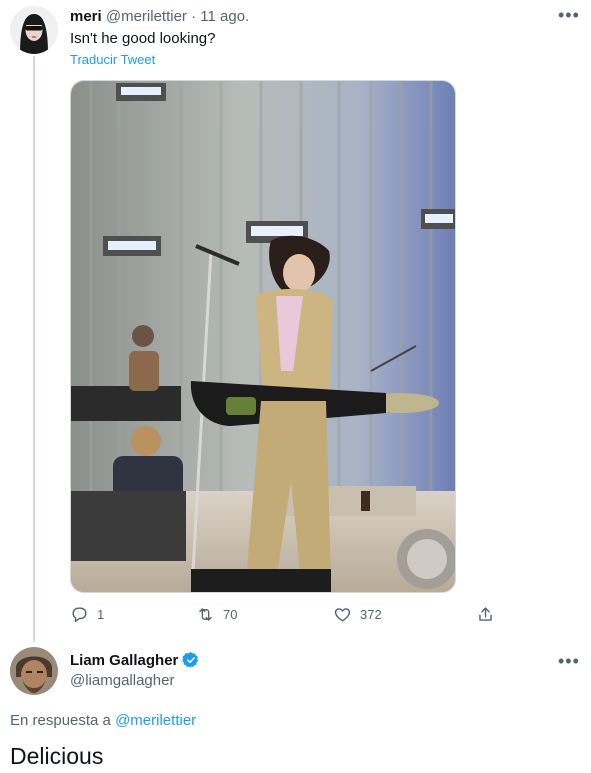  I want to click on in-reply-prefix: En respuesta a, so click(63, 720).